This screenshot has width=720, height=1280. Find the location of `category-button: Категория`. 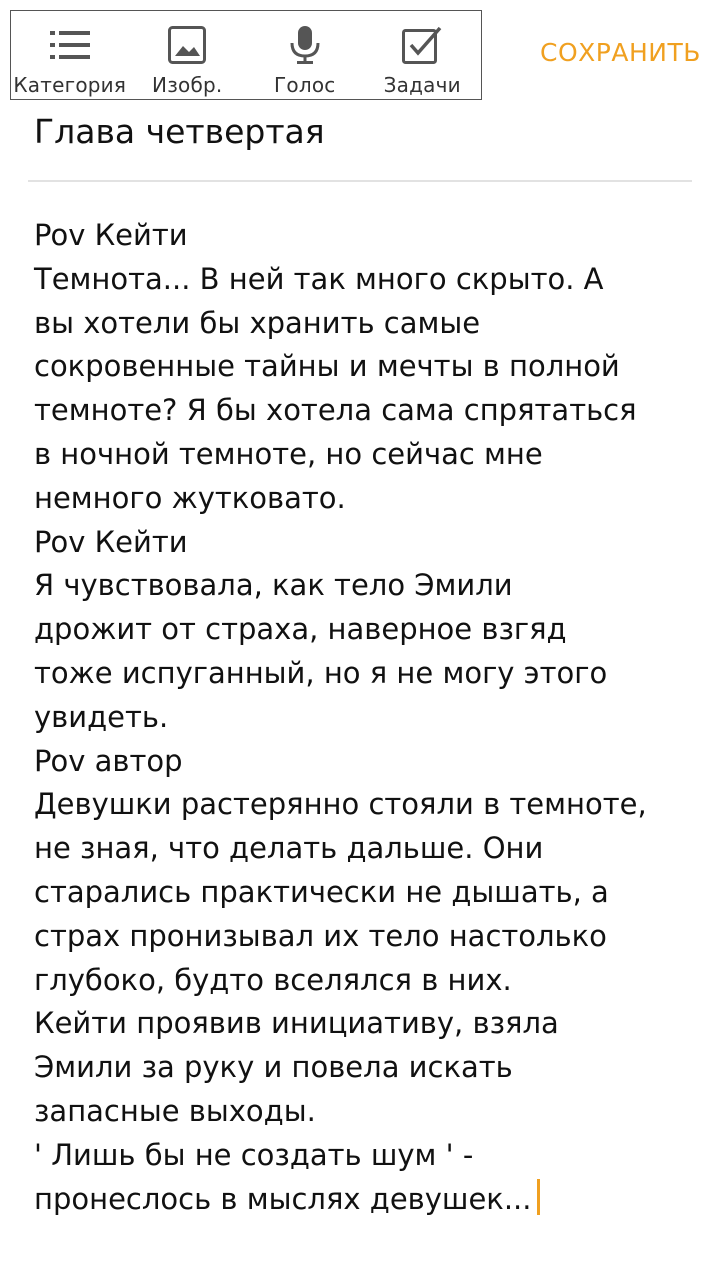

category-button: Категория is located at coordinates (70, 55).